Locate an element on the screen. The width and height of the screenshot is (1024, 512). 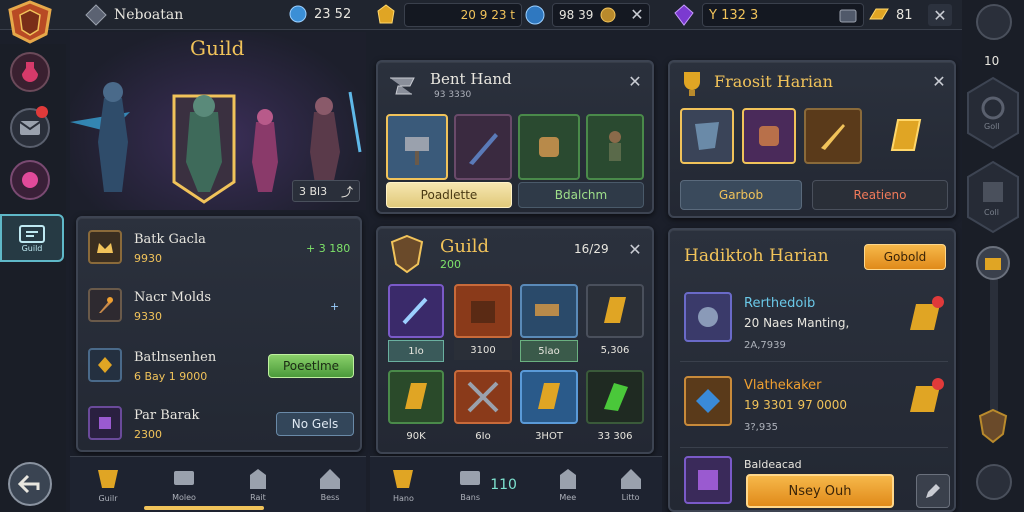
list-item: Nacr Molds 9330 + is located at coordinates (220, 306).